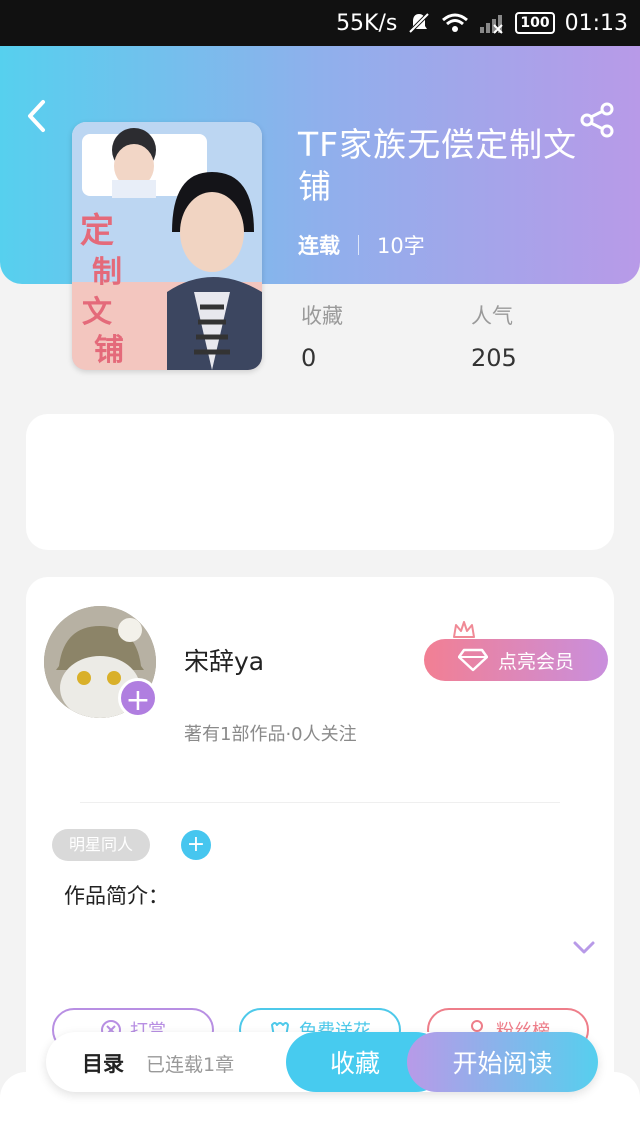 Image resolution: width=640 pixels, height=1138 pixels. What do you see at coordinates (103, 1063) in the screenshot?
I see `catalog-button: 目录` at bounding box center [103, 1063].